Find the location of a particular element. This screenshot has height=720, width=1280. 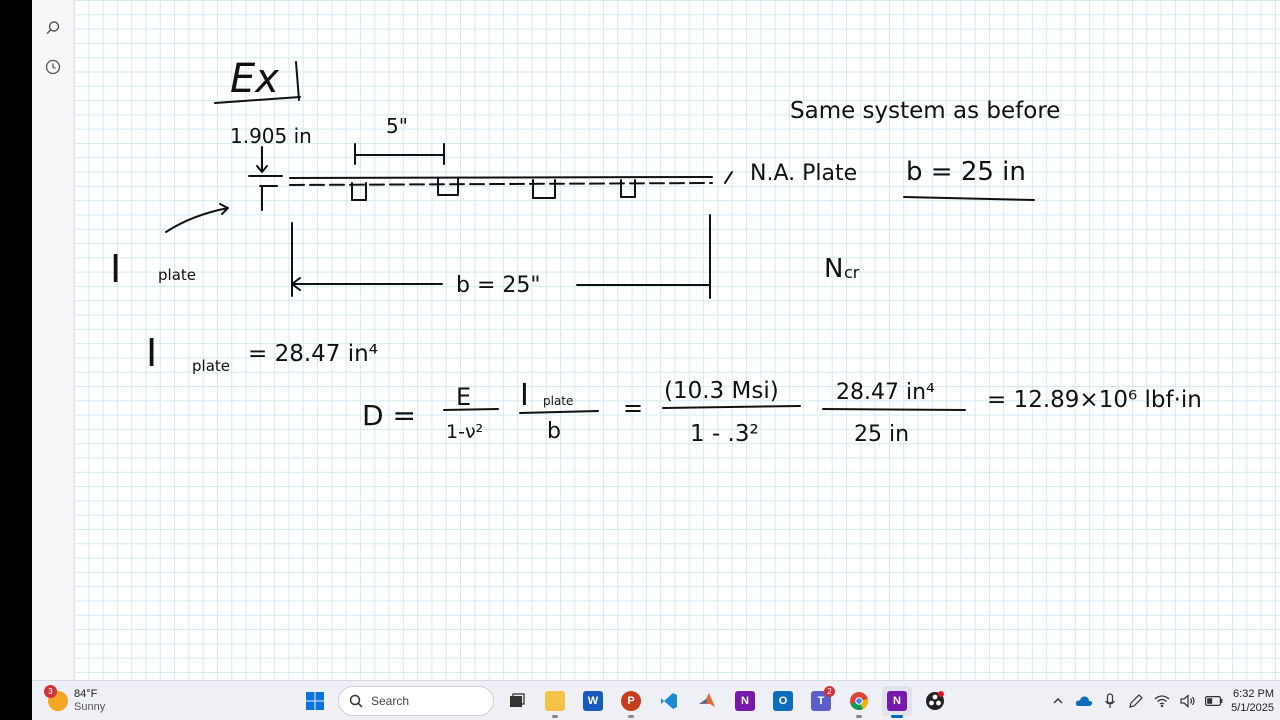

weather-temp: 84°F is located at coordinates (86, 694).